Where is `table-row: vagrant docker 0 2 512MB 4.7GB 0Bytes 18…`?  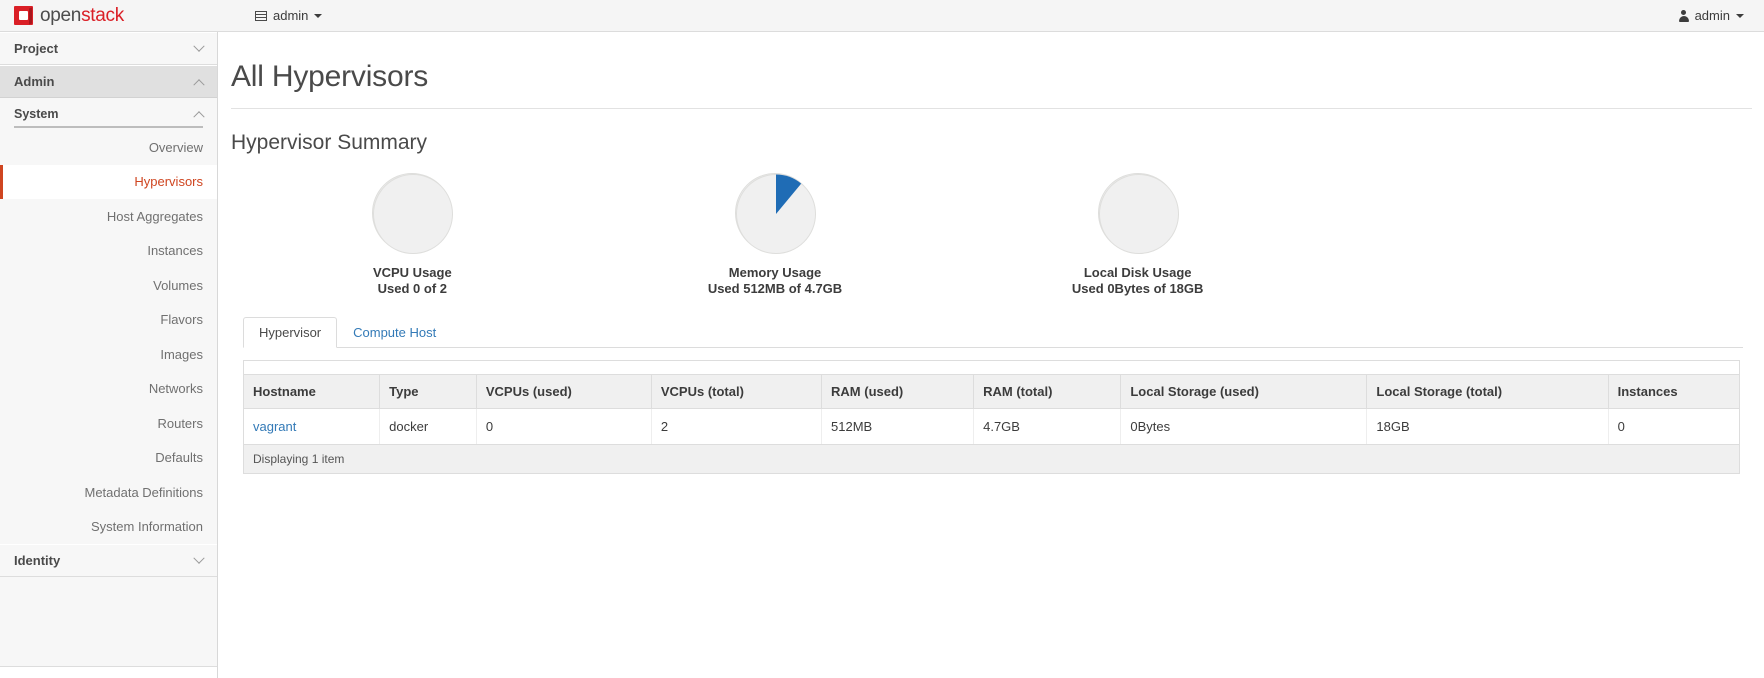
table-row: vagrant docker 0 2 512MB 4.7GB 0Bytes 18… is located at coordinates (991, 426).